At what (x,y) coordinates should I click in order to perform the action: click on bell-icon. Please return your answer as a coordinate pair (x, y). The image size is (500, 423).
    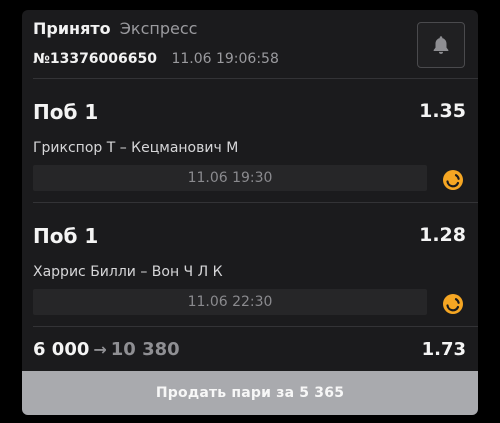
    Looking at the image, I should click on (441, 45).